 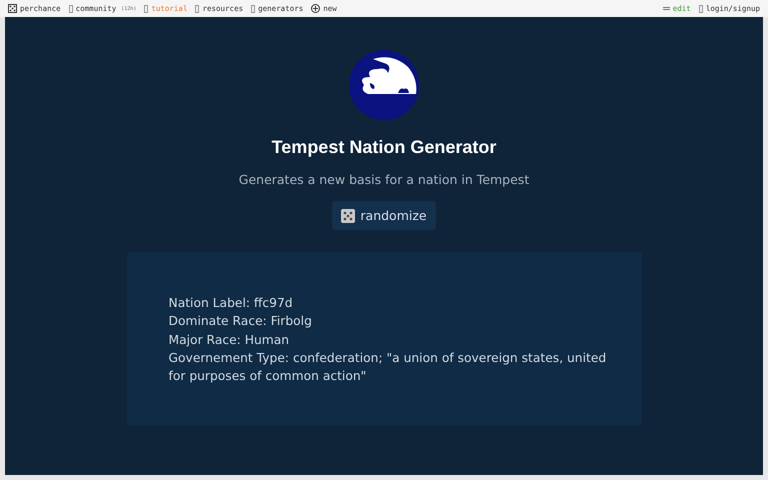 What do you see at coordinates (384, 215) in the screenshot?
I see `randomize-button: randomize` at bounding box center [384, 215].